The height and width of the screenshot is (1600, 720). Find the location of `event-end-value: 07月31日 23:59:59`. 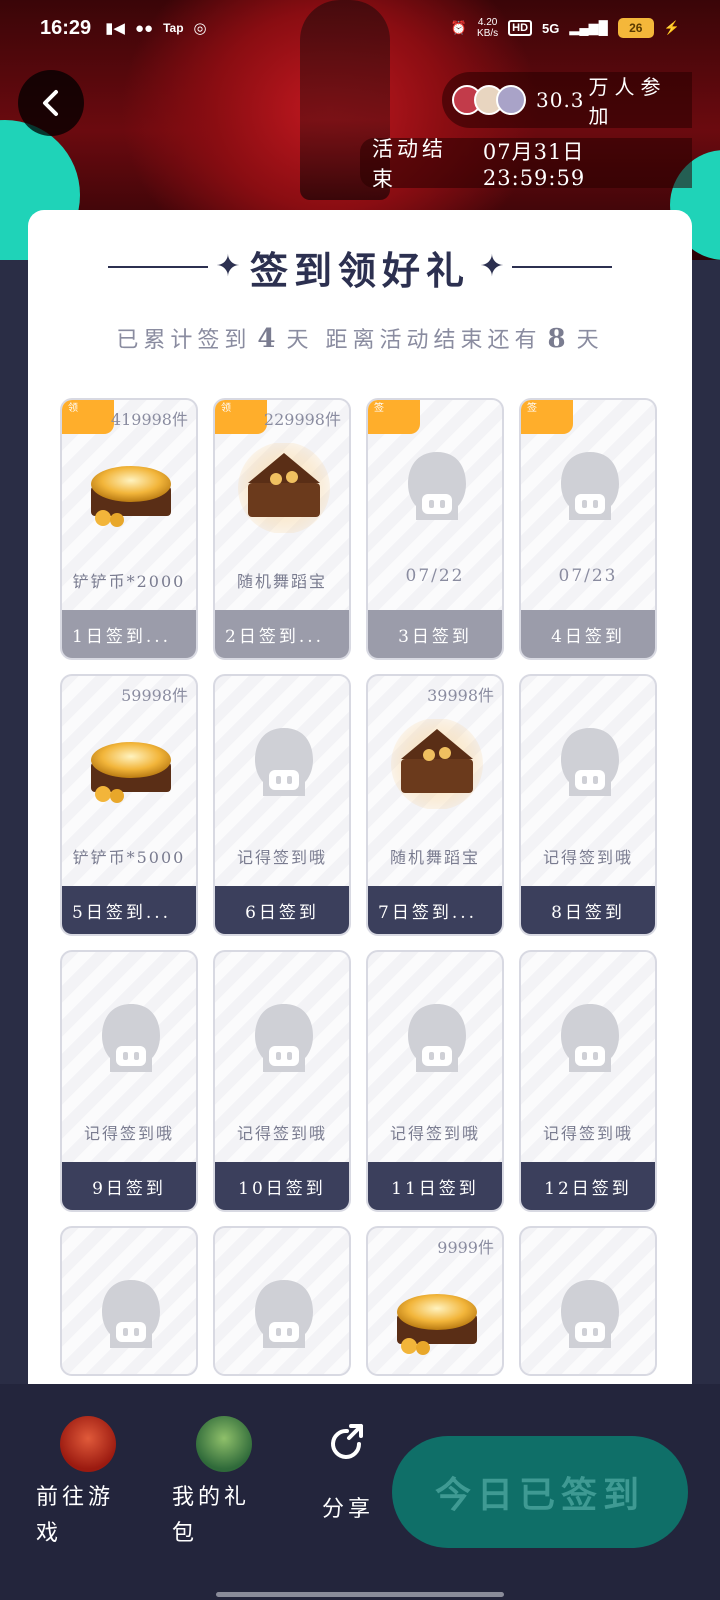

event-end-value: 07月31日 23:59:59 is located at coordinates (534, 165).